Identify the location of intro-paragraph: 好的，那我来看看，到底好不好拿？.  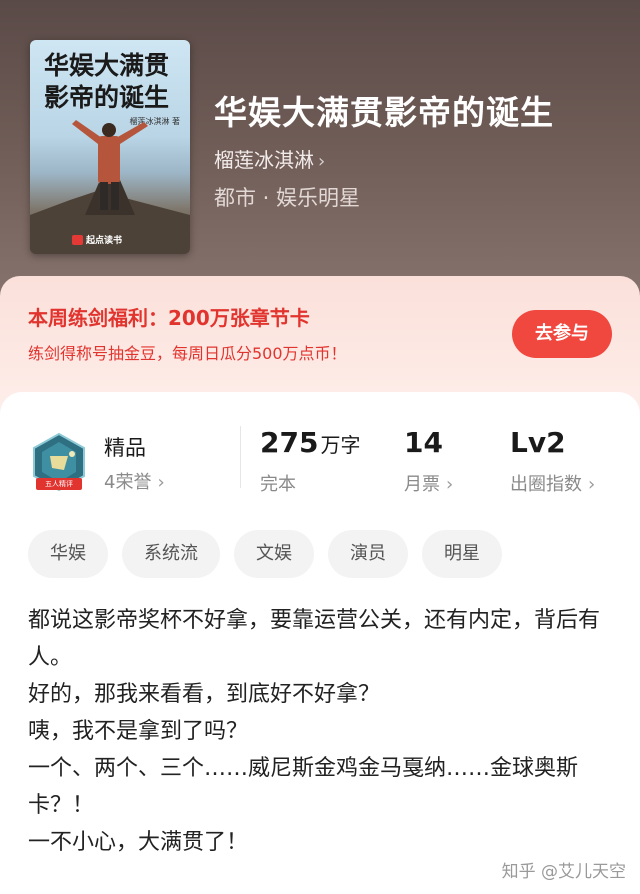
(204, 694).